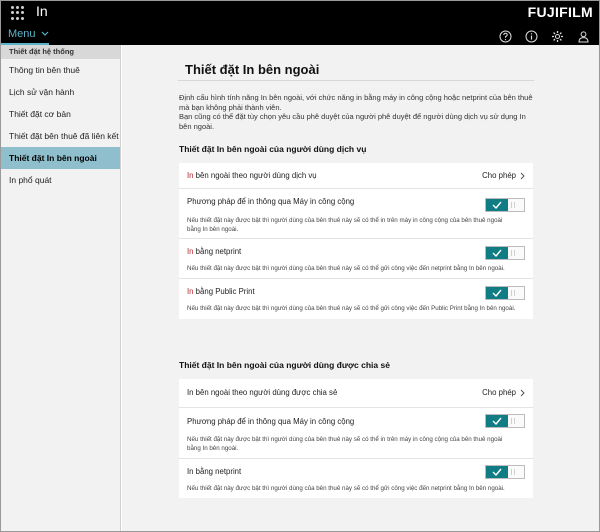 This screenshot has width=600, height=532. What do you see at coordinates (60, 136) in the screenshot?
I see `sidebar-item-linked-tenant-settings: Thiết đặt bên thuê đã liên kết` at bounding box center [60, 136].